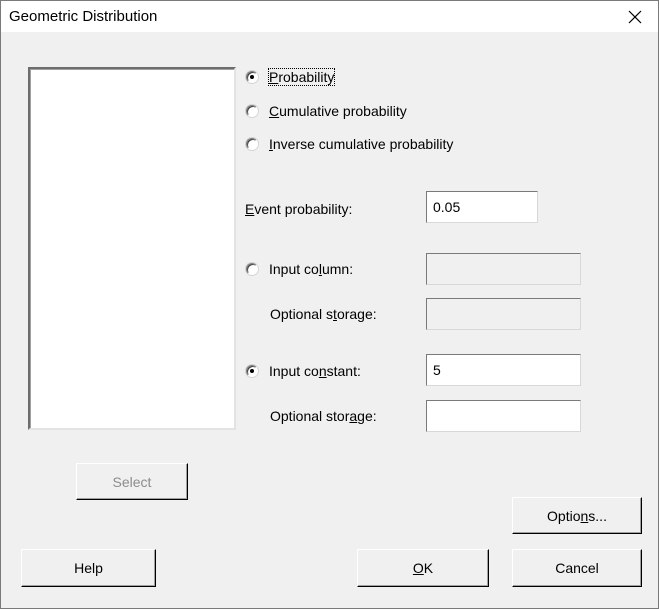  Describe the element at coordinates (299, 209) in the screenshot. I see `event-probability-label: Event probability:` at that location.